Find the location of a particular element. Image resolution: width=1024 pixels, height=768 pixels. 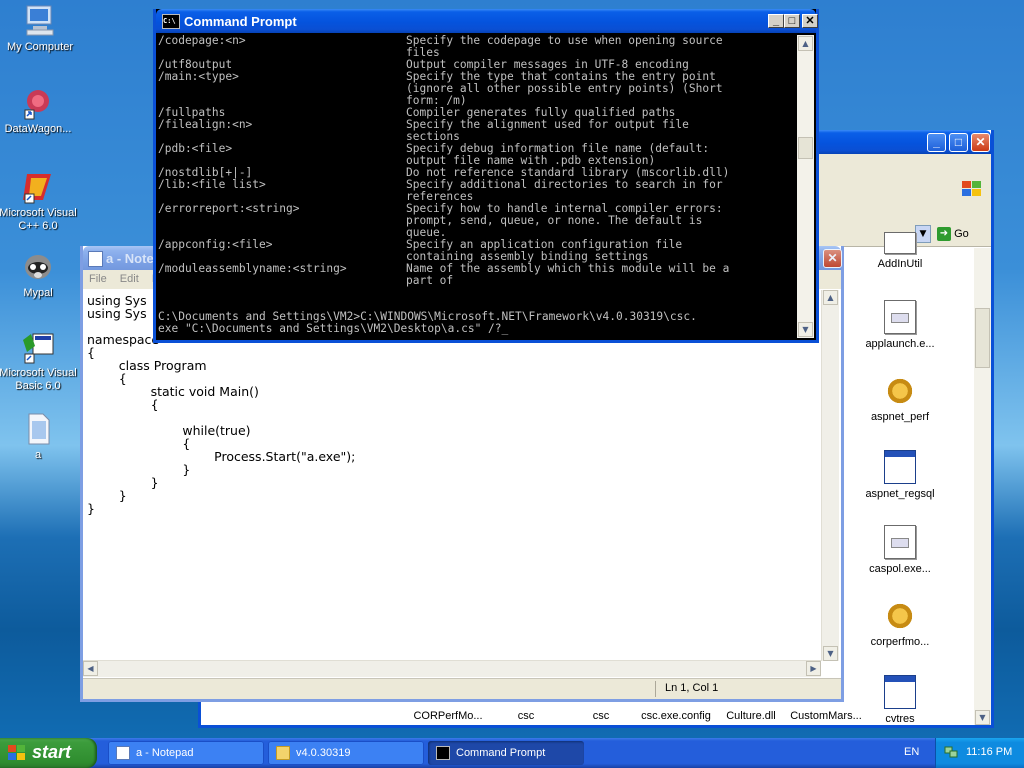

file-item: AddInUtil is located at coordinates (900, 251).